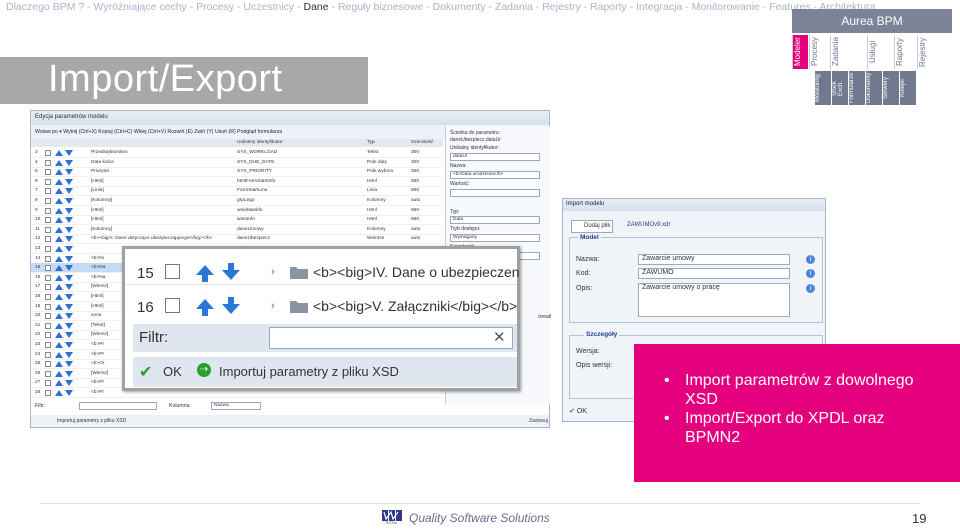 This screenshot has height=530, width=960. Describe the element at coordinates (260, 142) in the screenshot. I see `col-uid: Unikalny identyfikator` at that location.